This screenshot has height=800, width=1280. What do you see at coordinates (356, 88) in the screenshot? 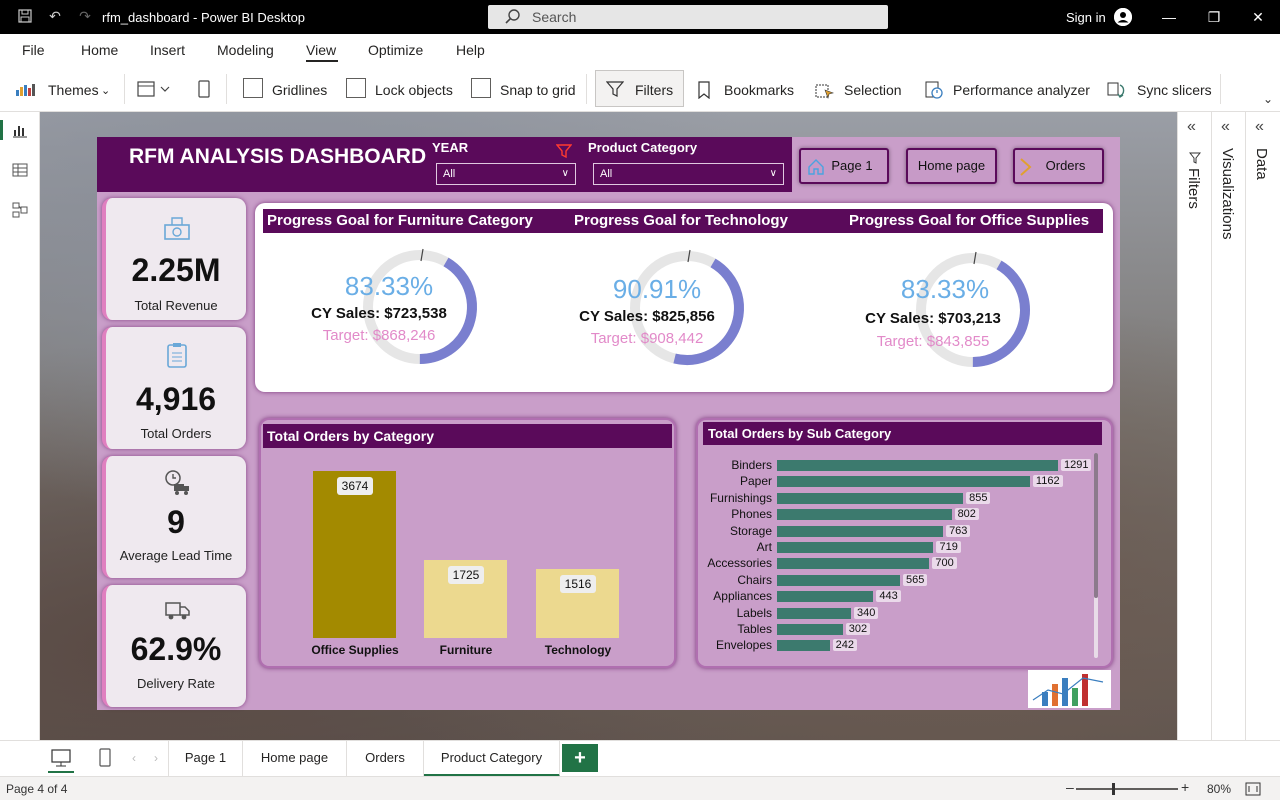
I see `lock-objects-checkbox` at bounding box center [356, 88].